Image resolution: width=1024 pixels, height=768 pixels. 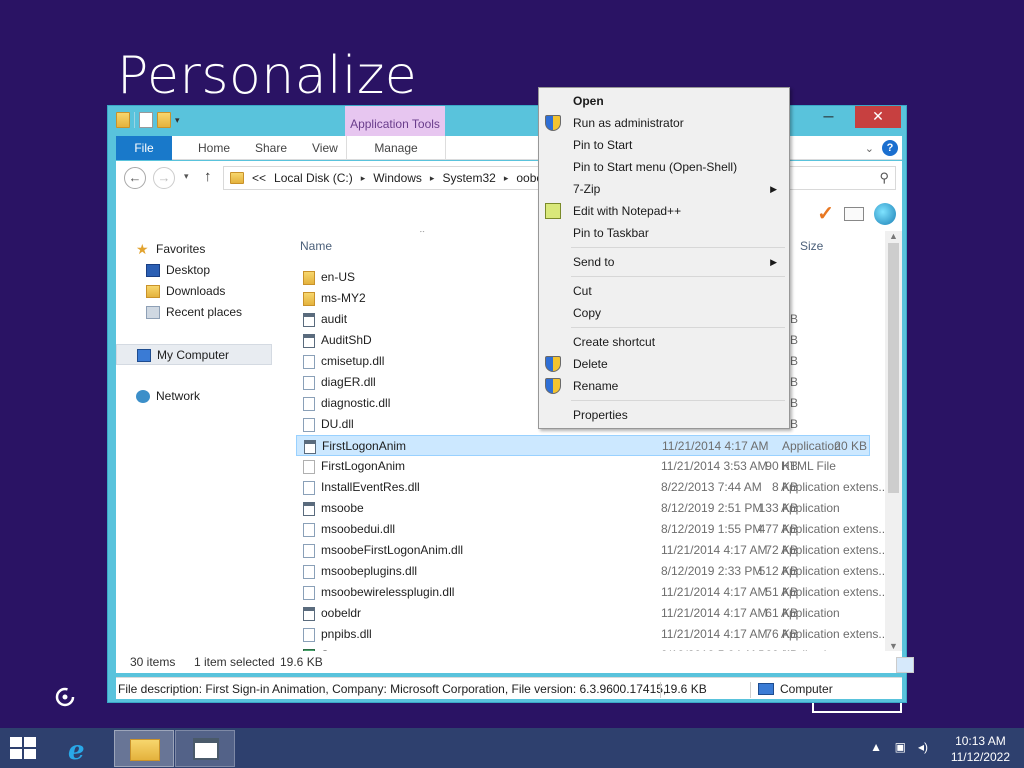 What do you see at coordinates (714, 466) in the screenshot?
I see `file-date: 11/21/2014 3:53 AM` at bounding box center [714, 466].